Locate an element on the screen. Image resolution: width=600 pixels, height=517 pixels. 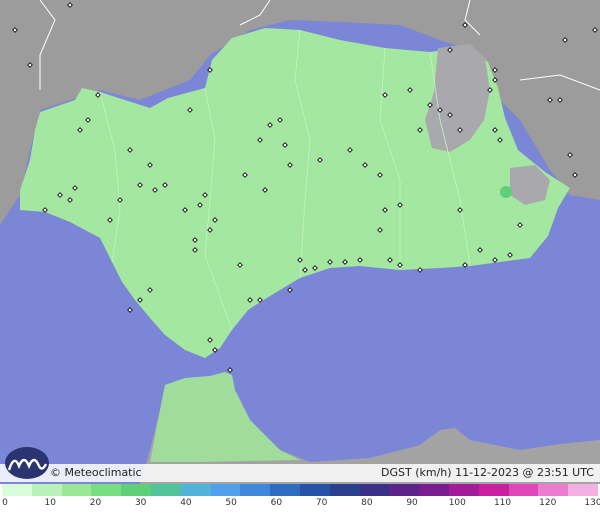
legend-tick: 130 is located at coordinates (592, 503).